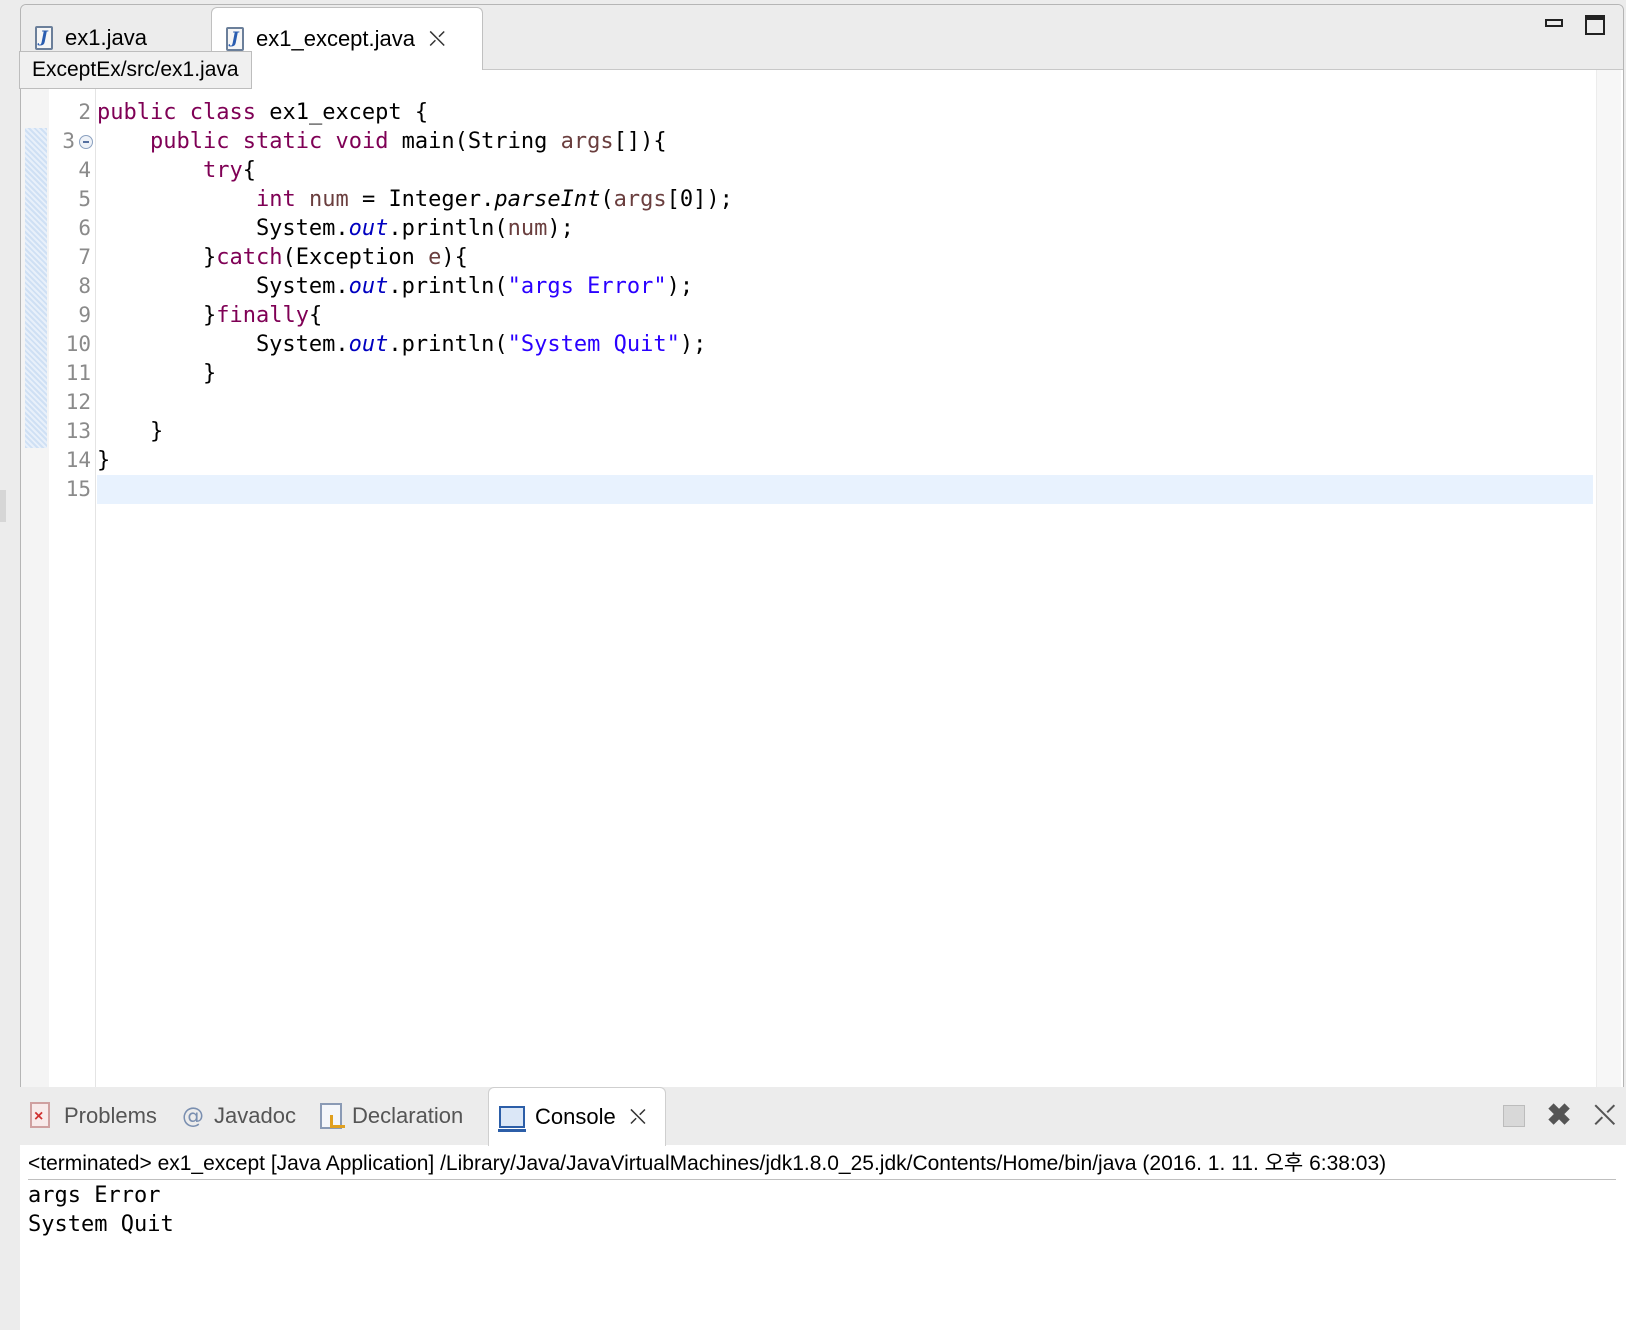 This screenshot has height=1330, width=1626. What do you see at coordinates (494, 199) in the screenshot?
I see `code-line-5: int num = Integer.parseInt(args[0]);` at bounding box center [494, 199].